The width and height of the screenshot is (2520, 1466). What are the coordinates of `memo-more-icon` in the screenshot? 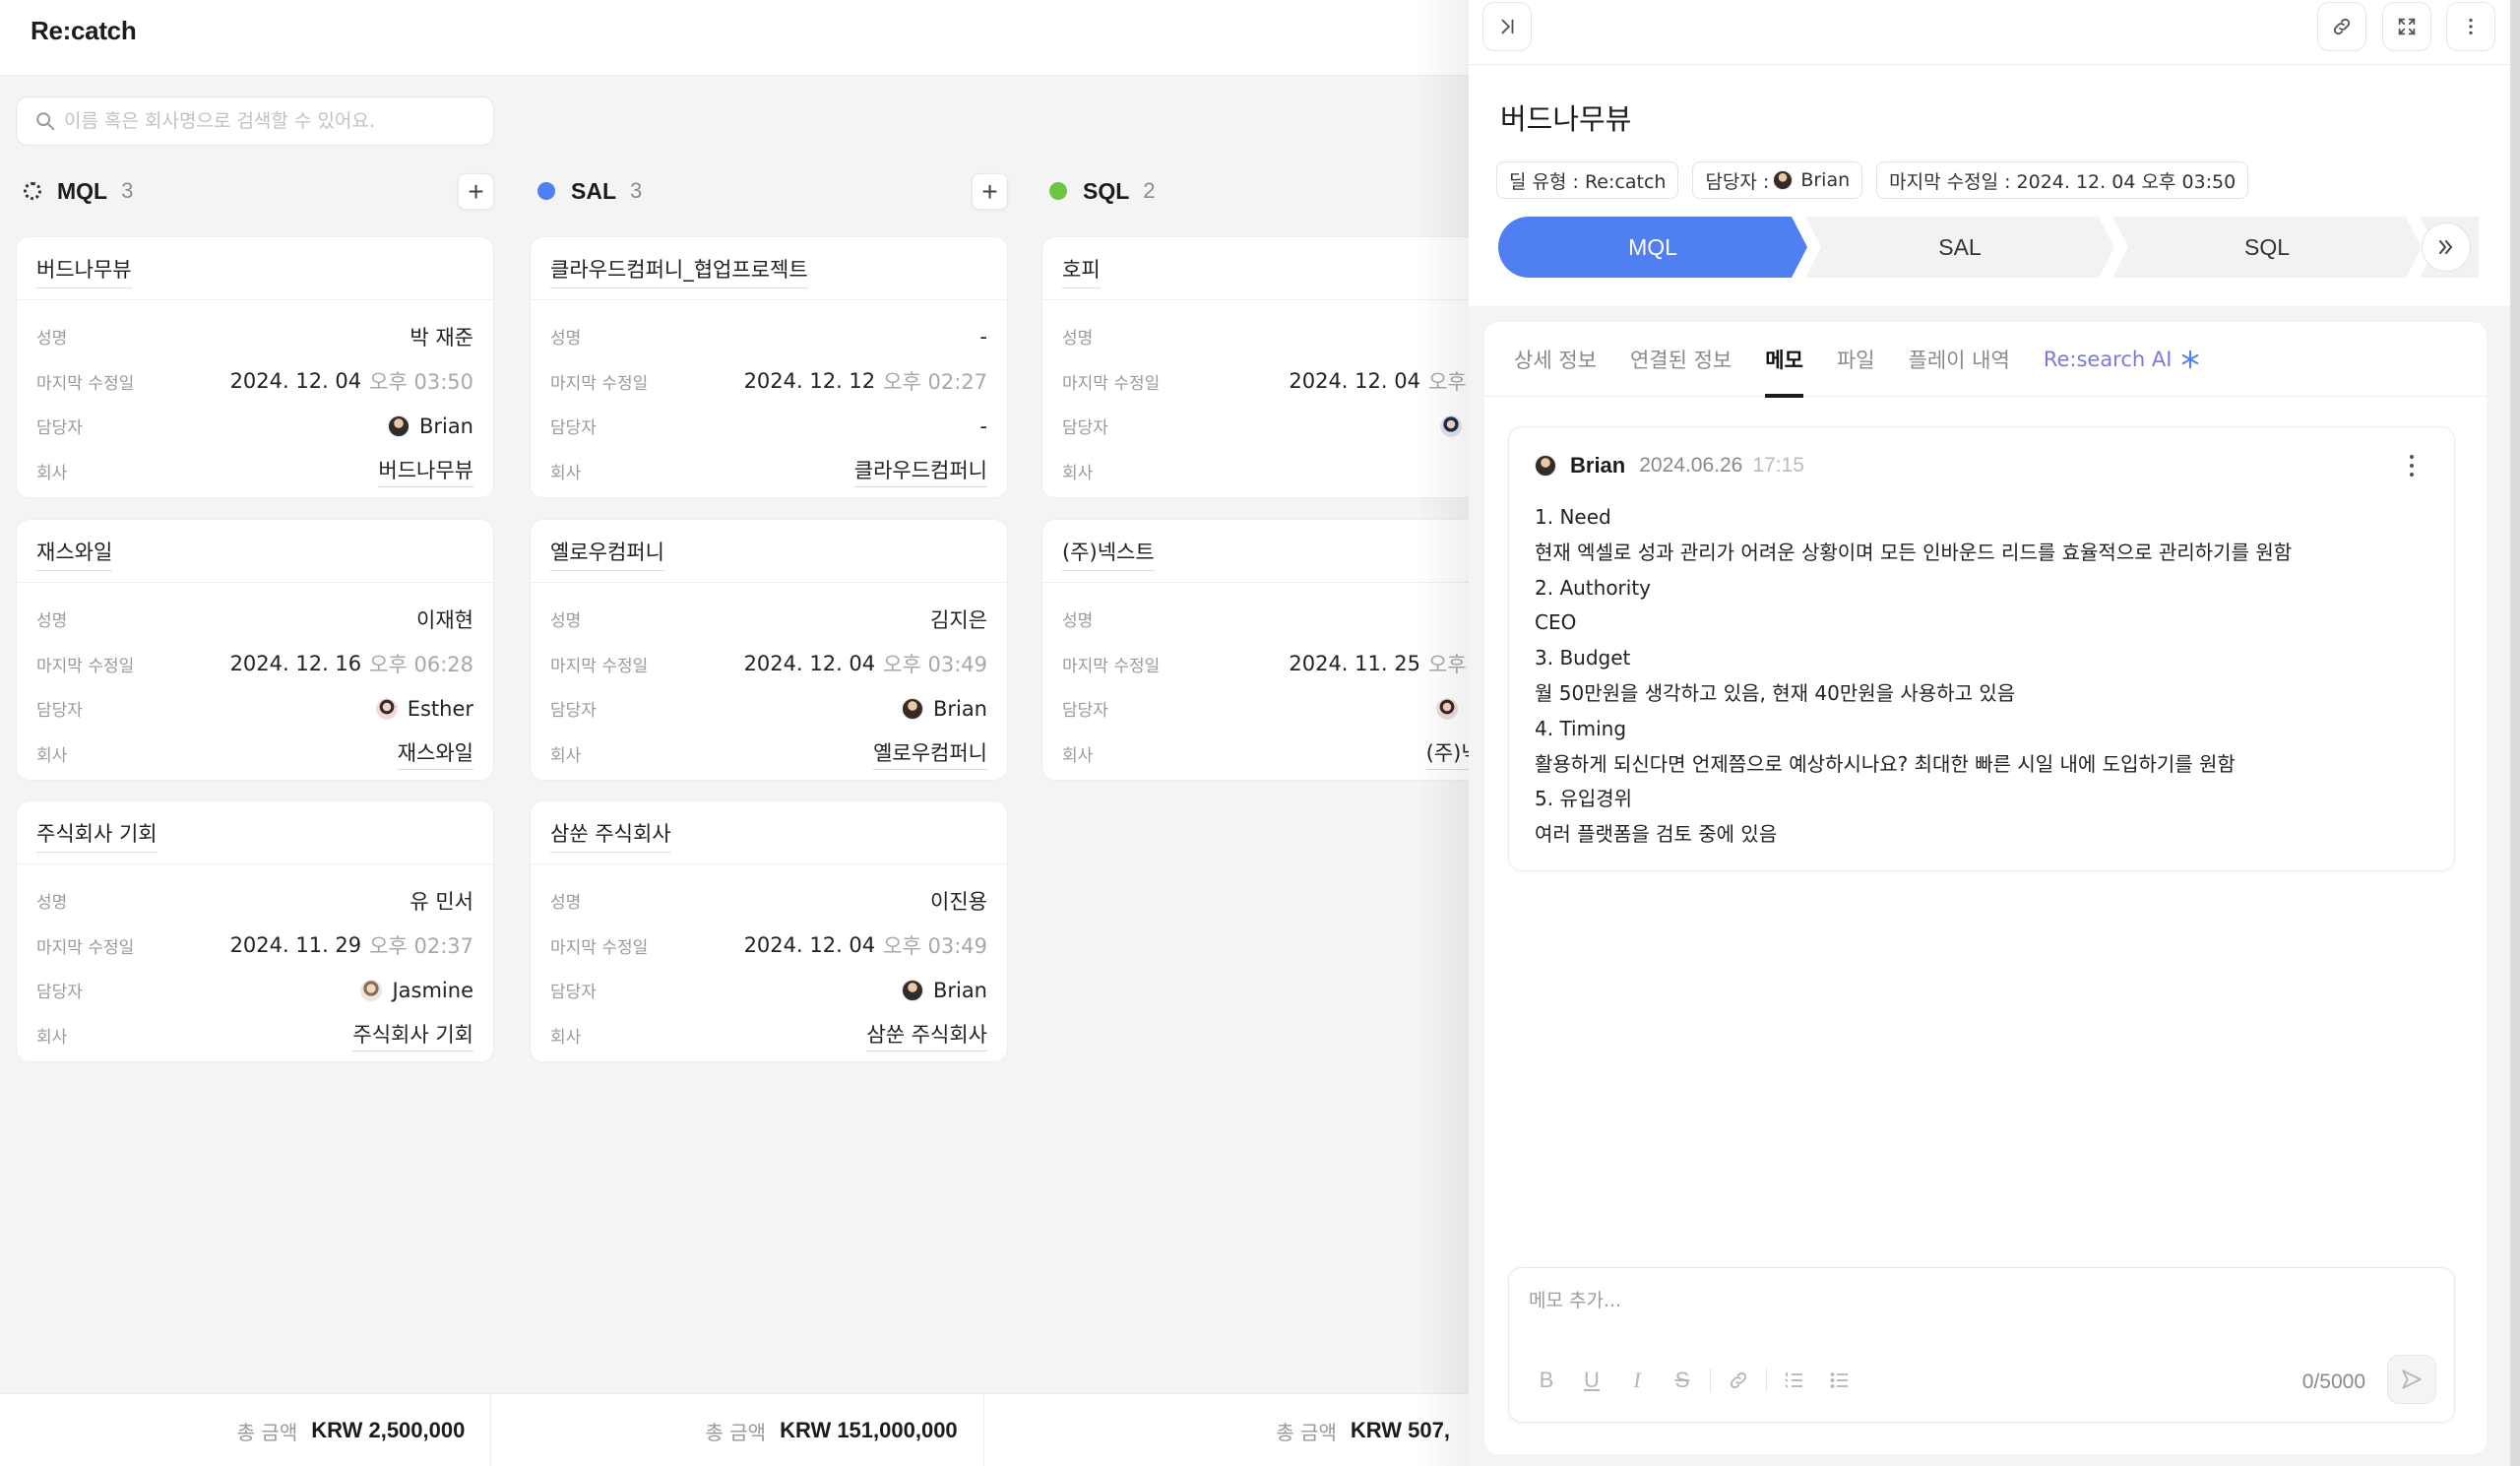 It's located at (2412, 466).